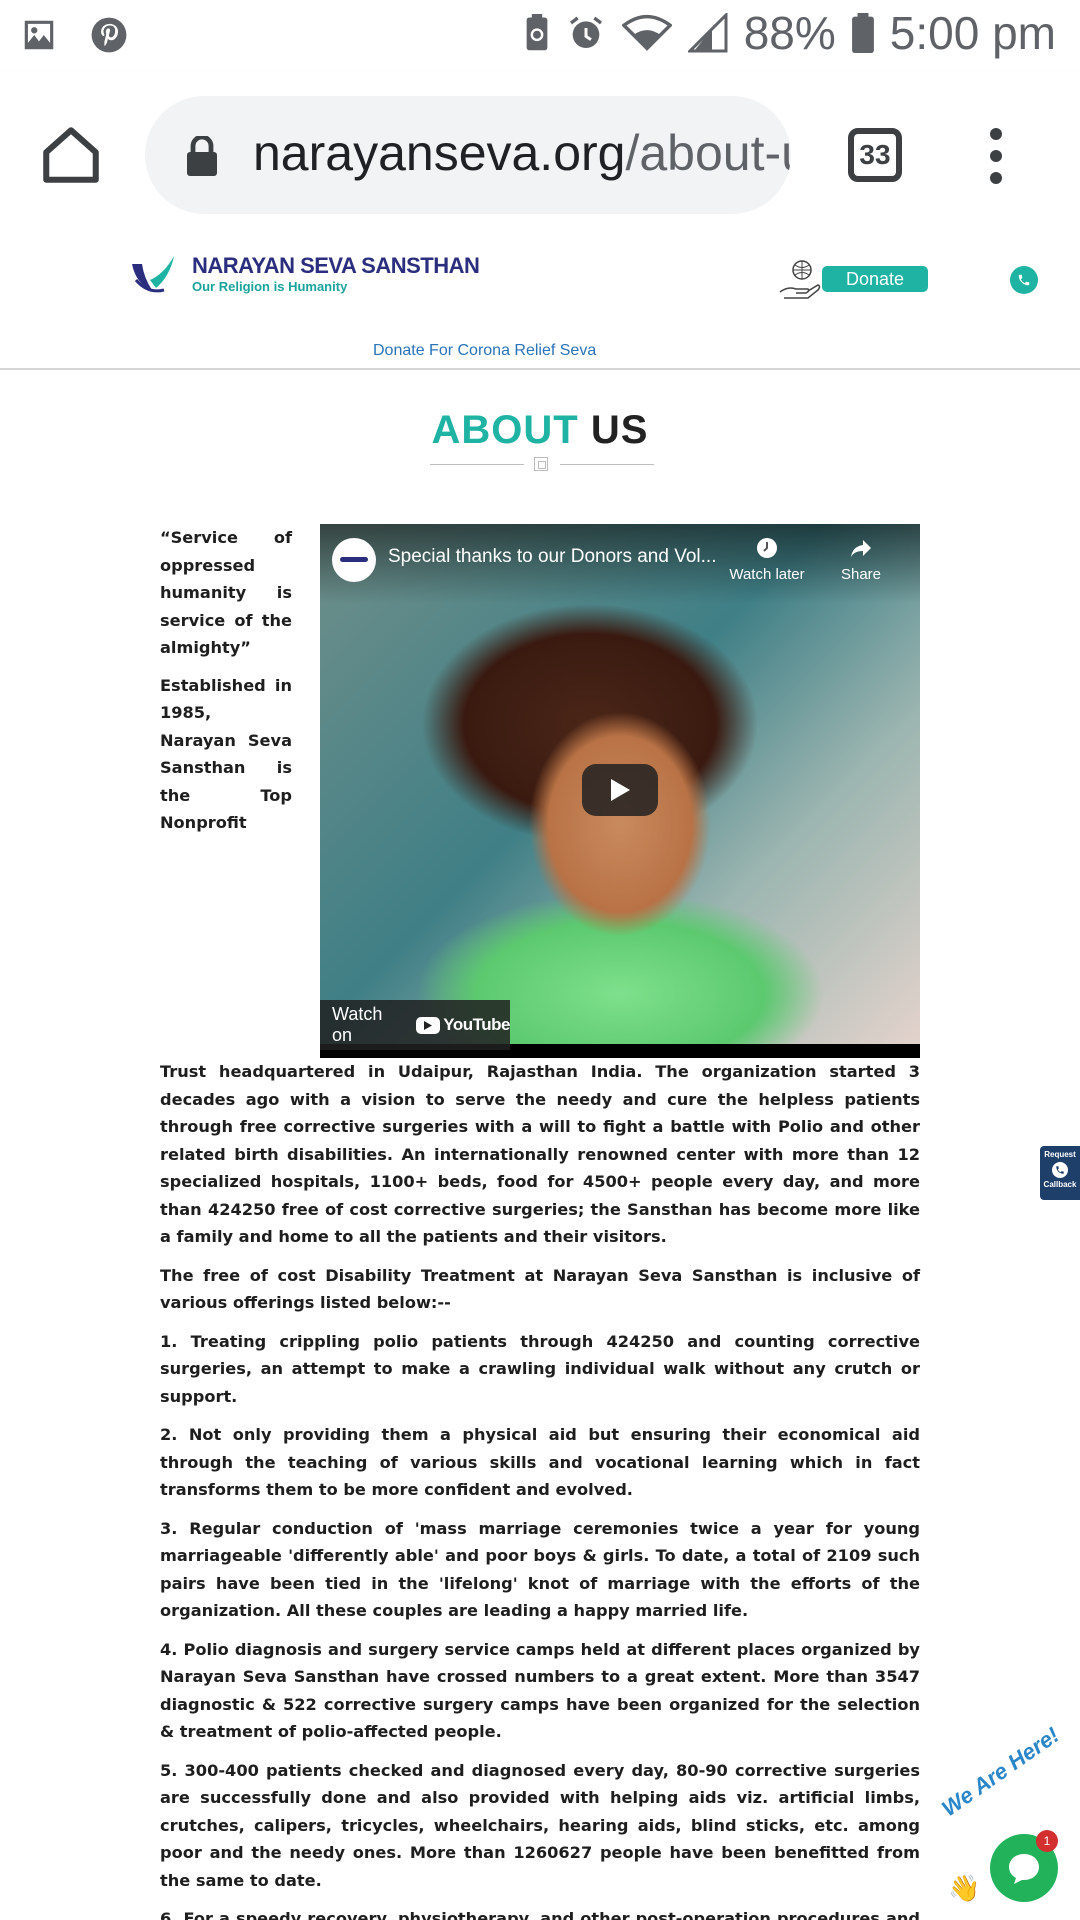 This screenshot has width=1080, height=1920. What do you see at coordinates (336, 265) in the screenshot?
I see `logo-name: NARAYAN SEVA SANSTHAN` at bounding box center [336, 265].